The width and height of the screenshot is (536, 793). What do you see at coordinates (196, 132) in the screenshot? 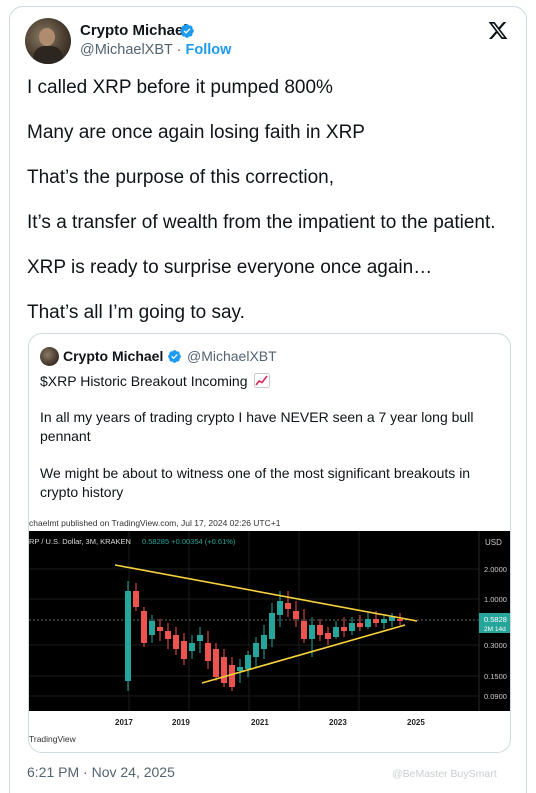
I see `tweet-text-line: Many are once again losing faith in XRP` at bounding box center [196, 132].